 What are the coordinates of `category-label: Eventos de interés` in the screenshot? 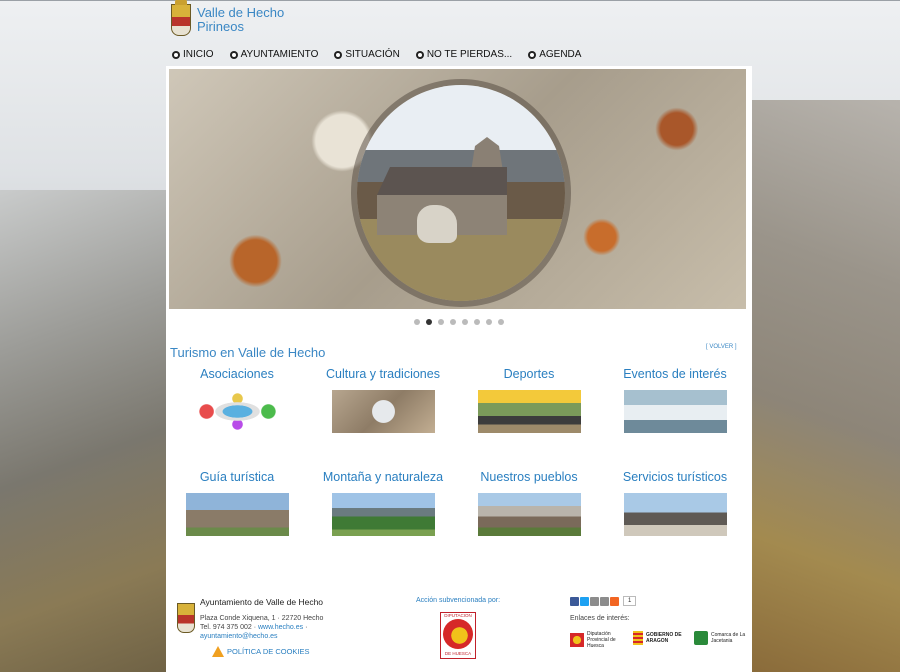 It's located at (675, 374).